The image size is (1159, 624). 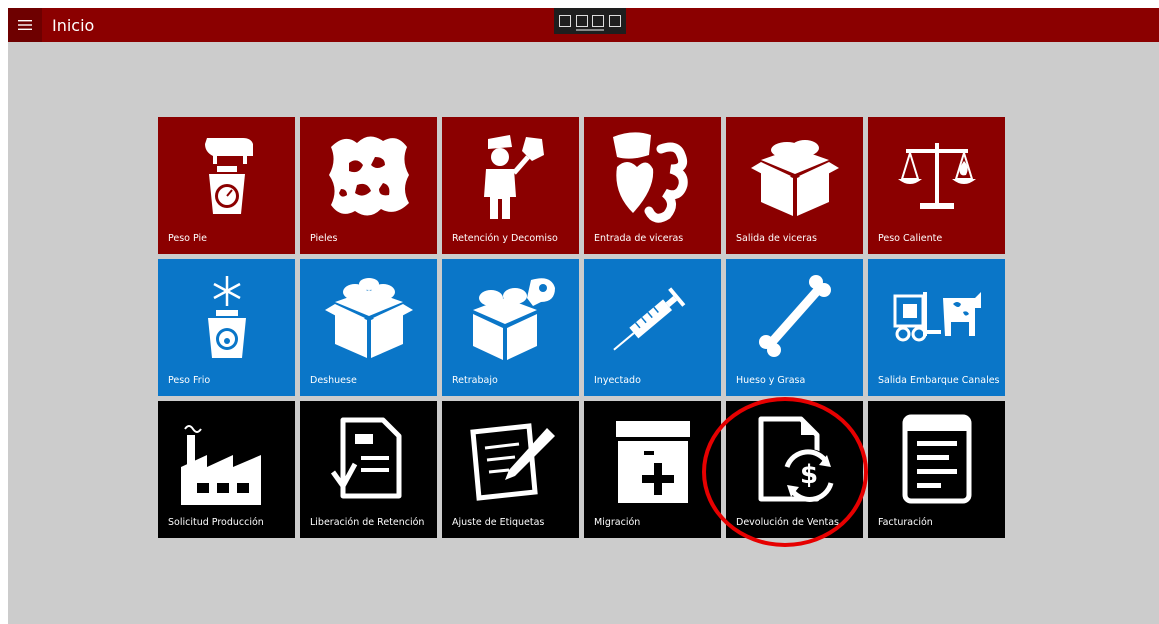 I want to click on tile-label: Hueso y Grasa, so click(x=771, y=380).